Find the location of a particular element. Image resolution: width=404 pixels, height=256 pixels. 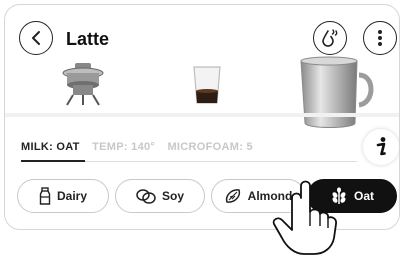

tap-hand-icon is located at coordinates (304, 217).